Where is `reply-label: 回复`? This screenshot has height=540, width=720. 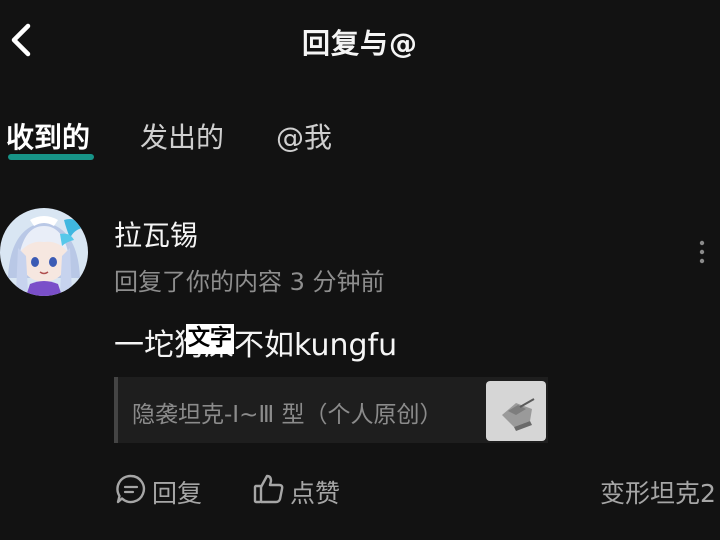 reply-label: 回复 is located at coordinates (177, 493).